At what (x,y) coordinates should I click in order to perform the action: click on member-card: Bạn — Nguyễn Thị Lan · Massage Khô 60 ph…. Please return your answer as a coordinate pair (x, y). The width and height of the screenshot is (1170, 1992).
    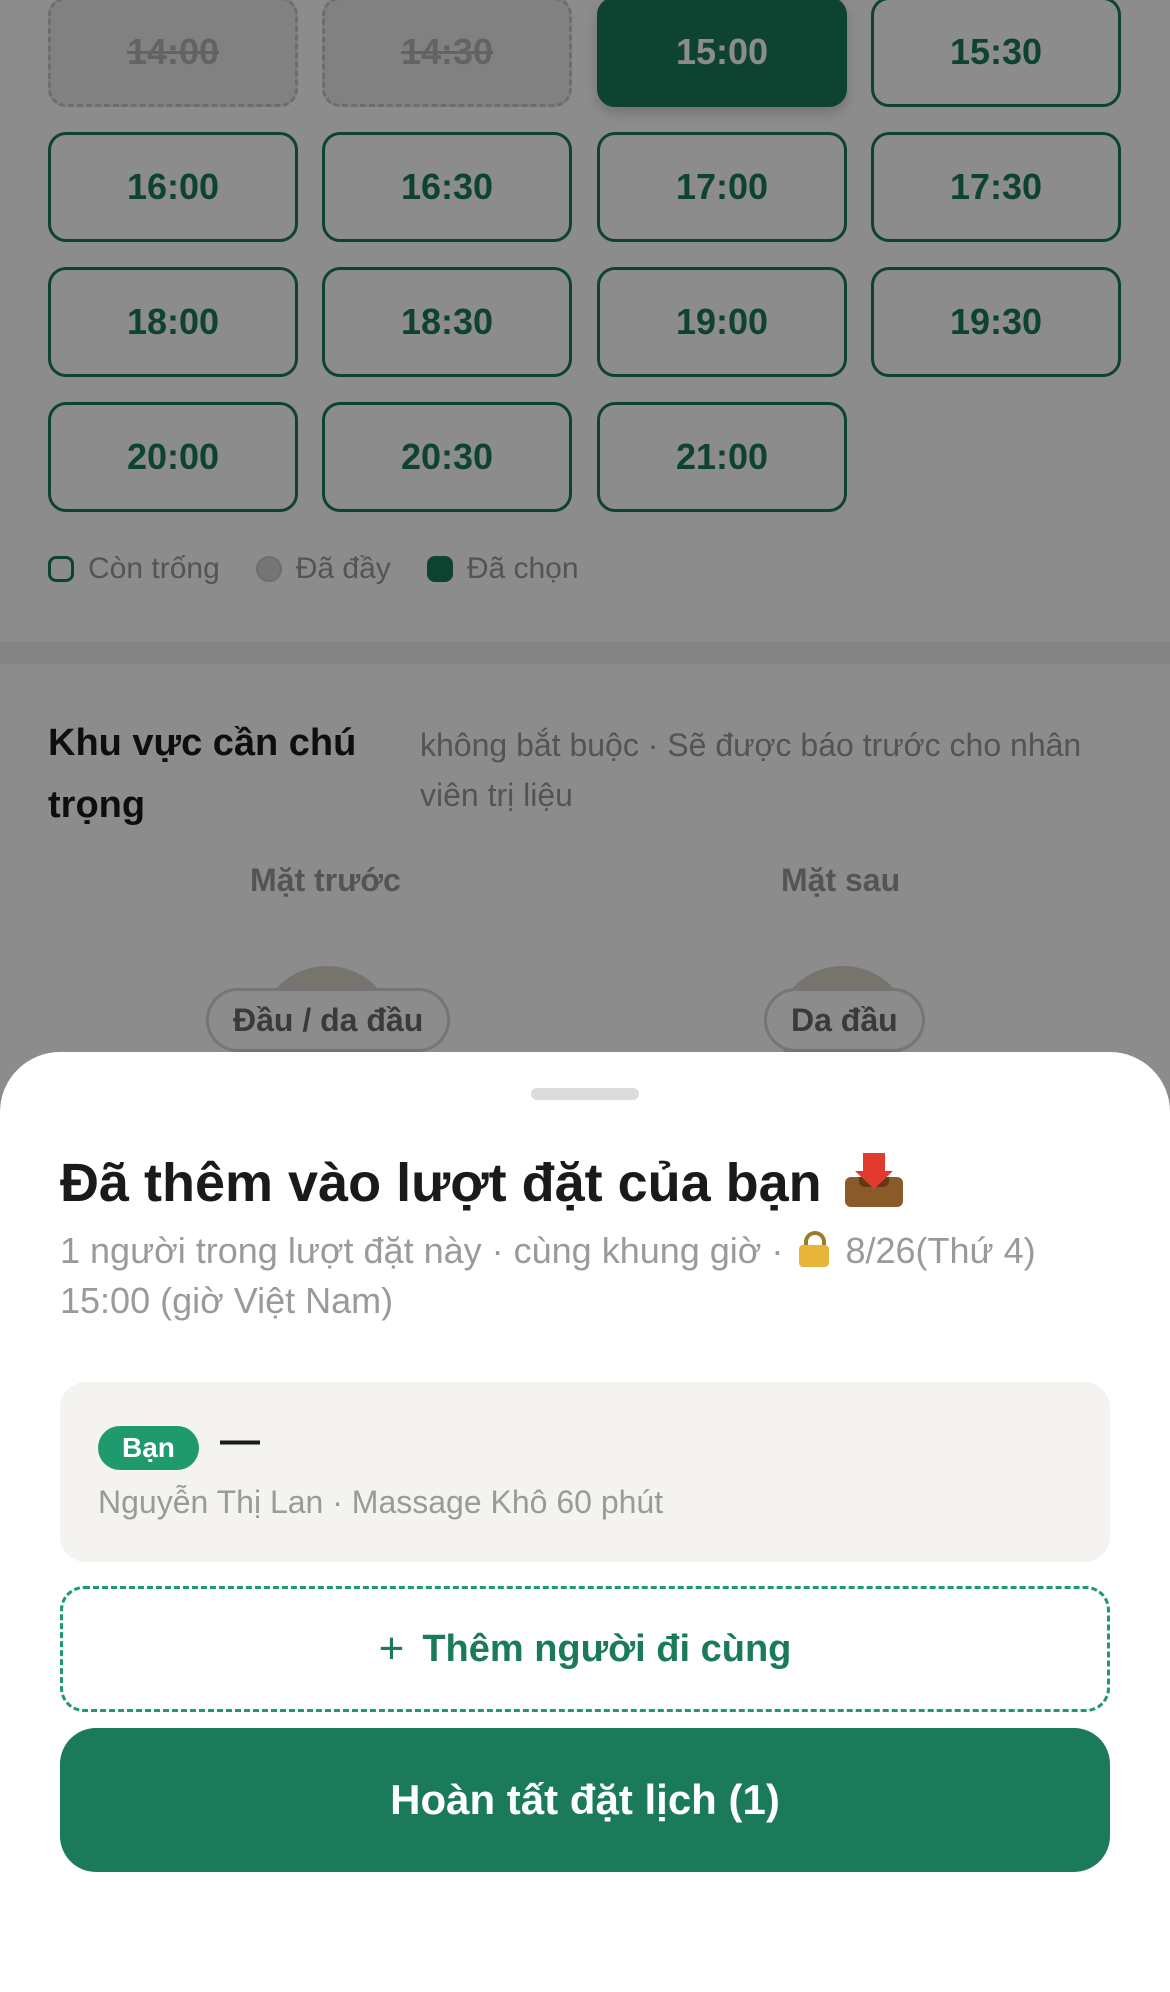
    Looking at the image, I should click on (585, 1472).